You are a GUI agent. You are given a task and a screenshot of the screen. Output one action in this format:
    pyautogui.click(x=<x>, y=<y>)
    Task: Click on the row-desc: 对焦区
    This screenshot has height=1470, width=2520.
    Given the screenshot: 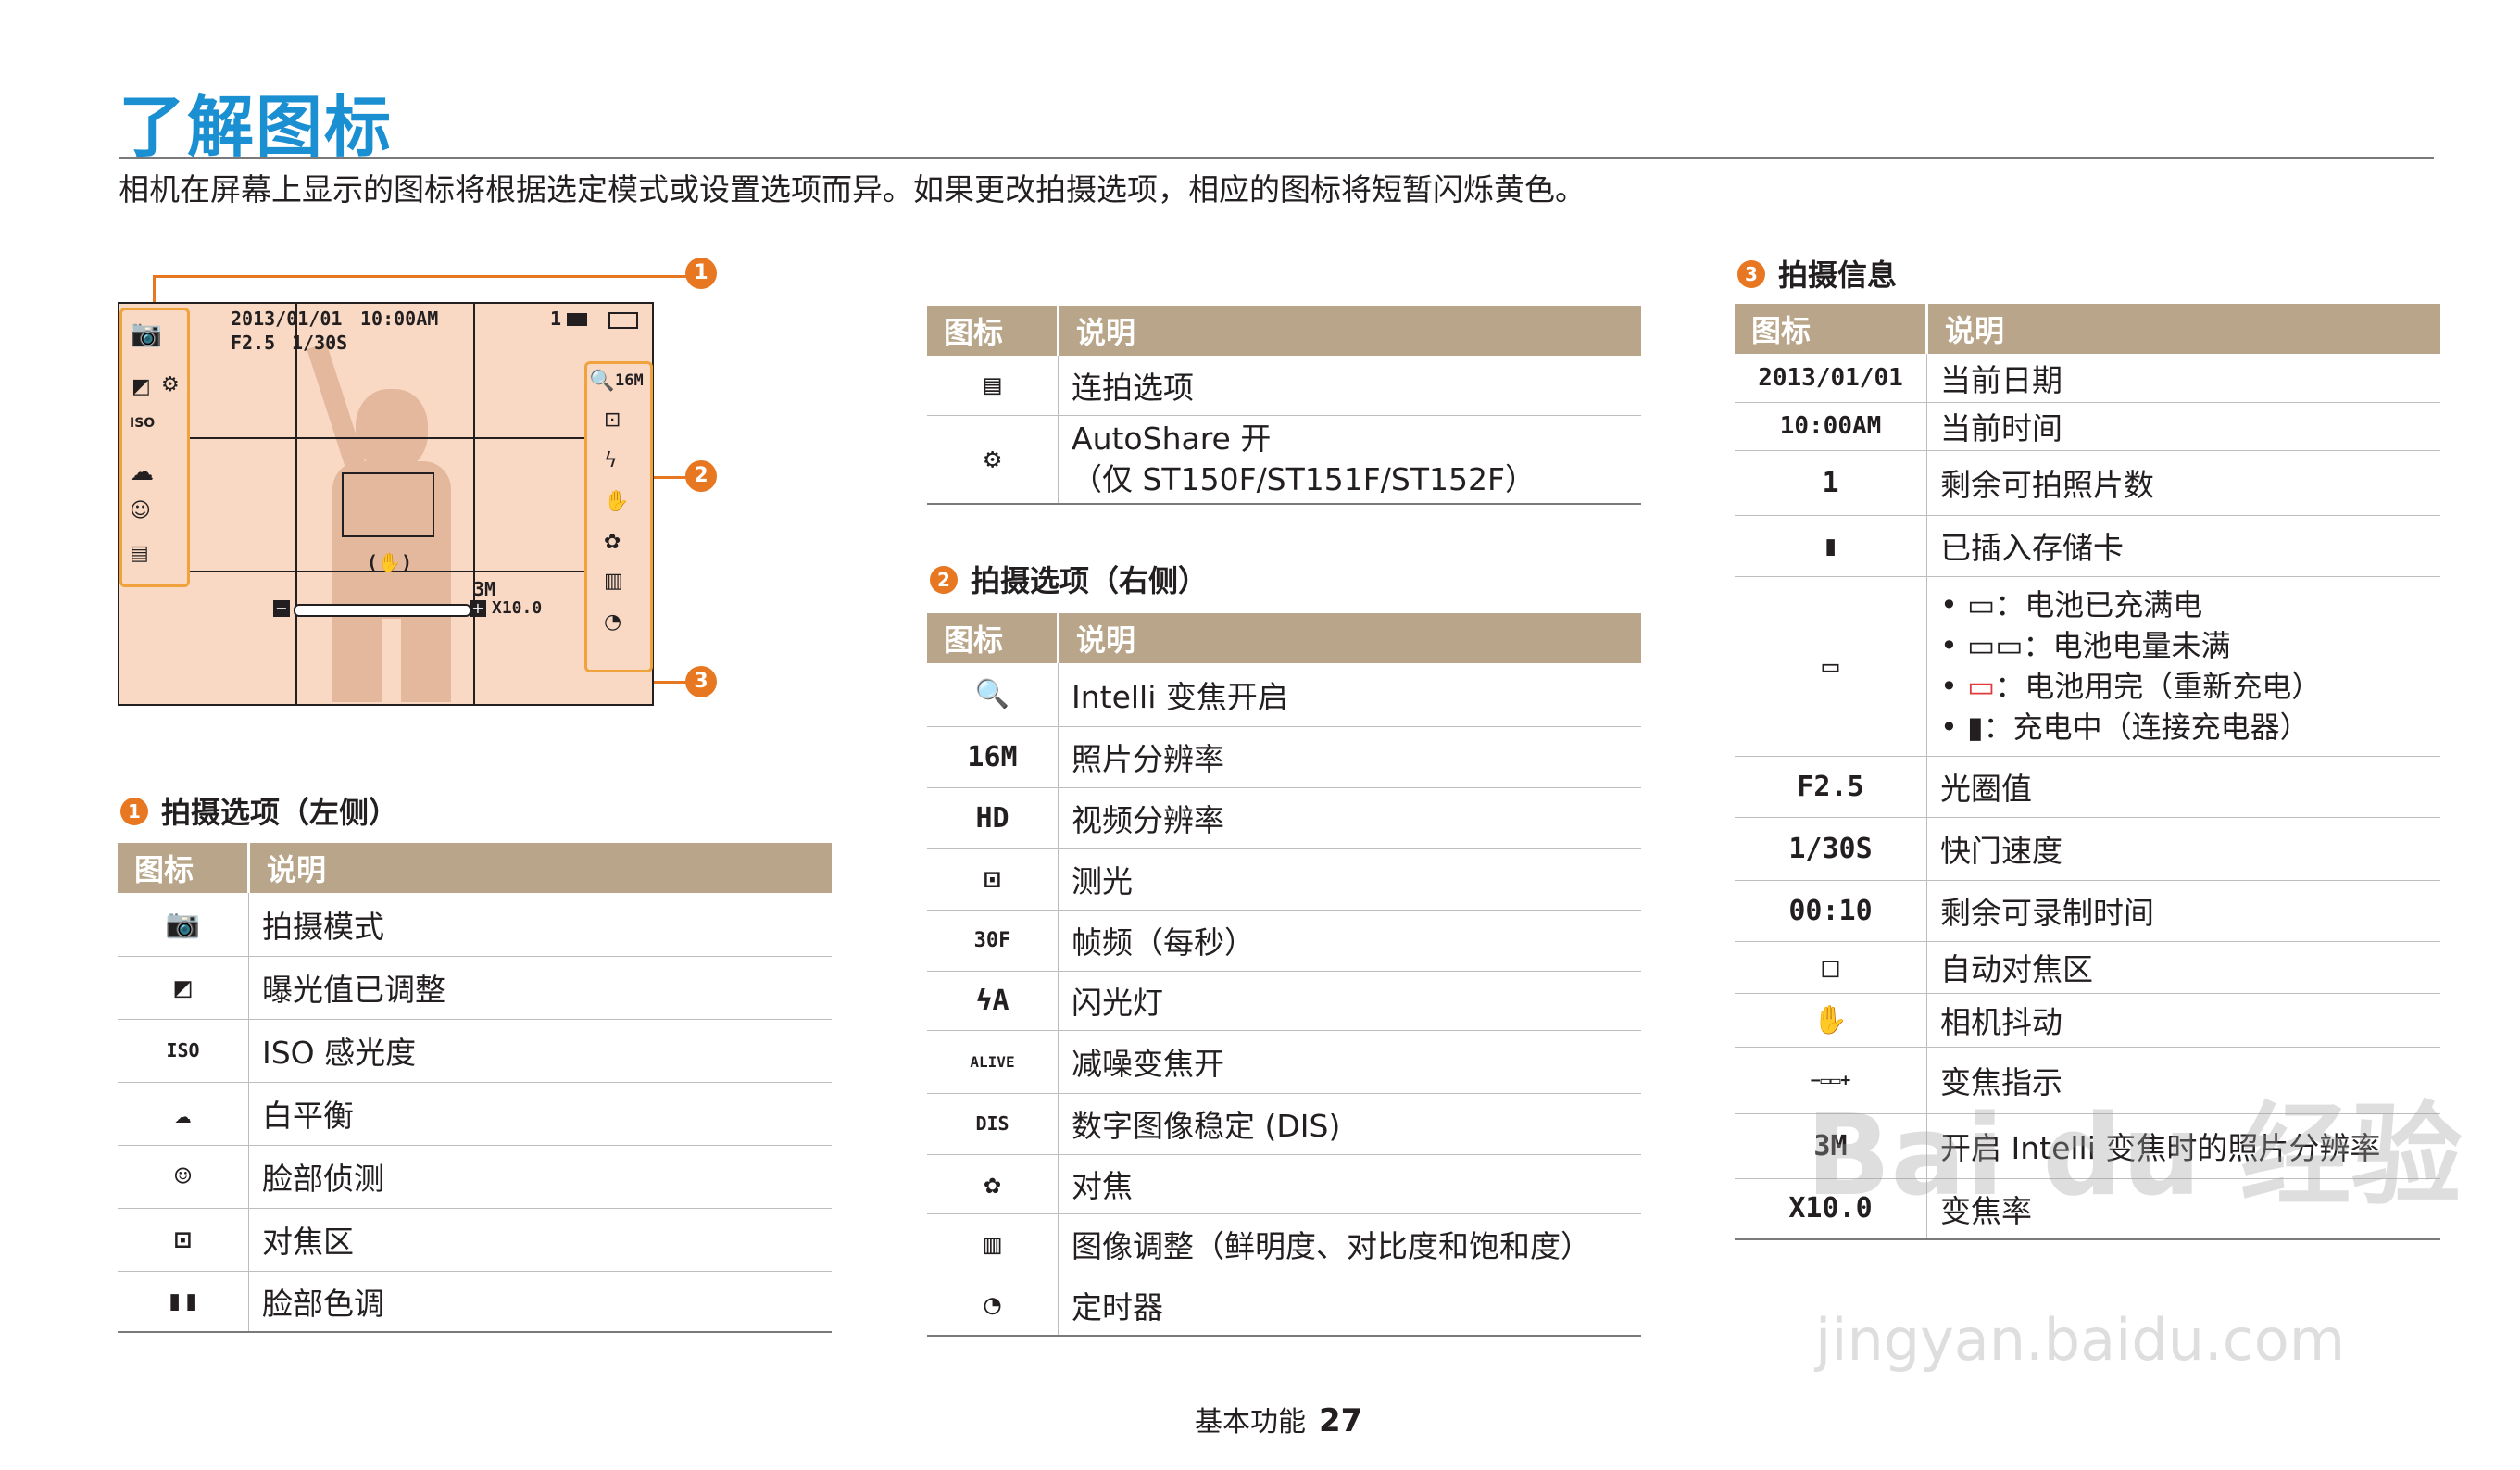 What is the action you would take?
    pyautogui.click(x=540, y=1240)
    